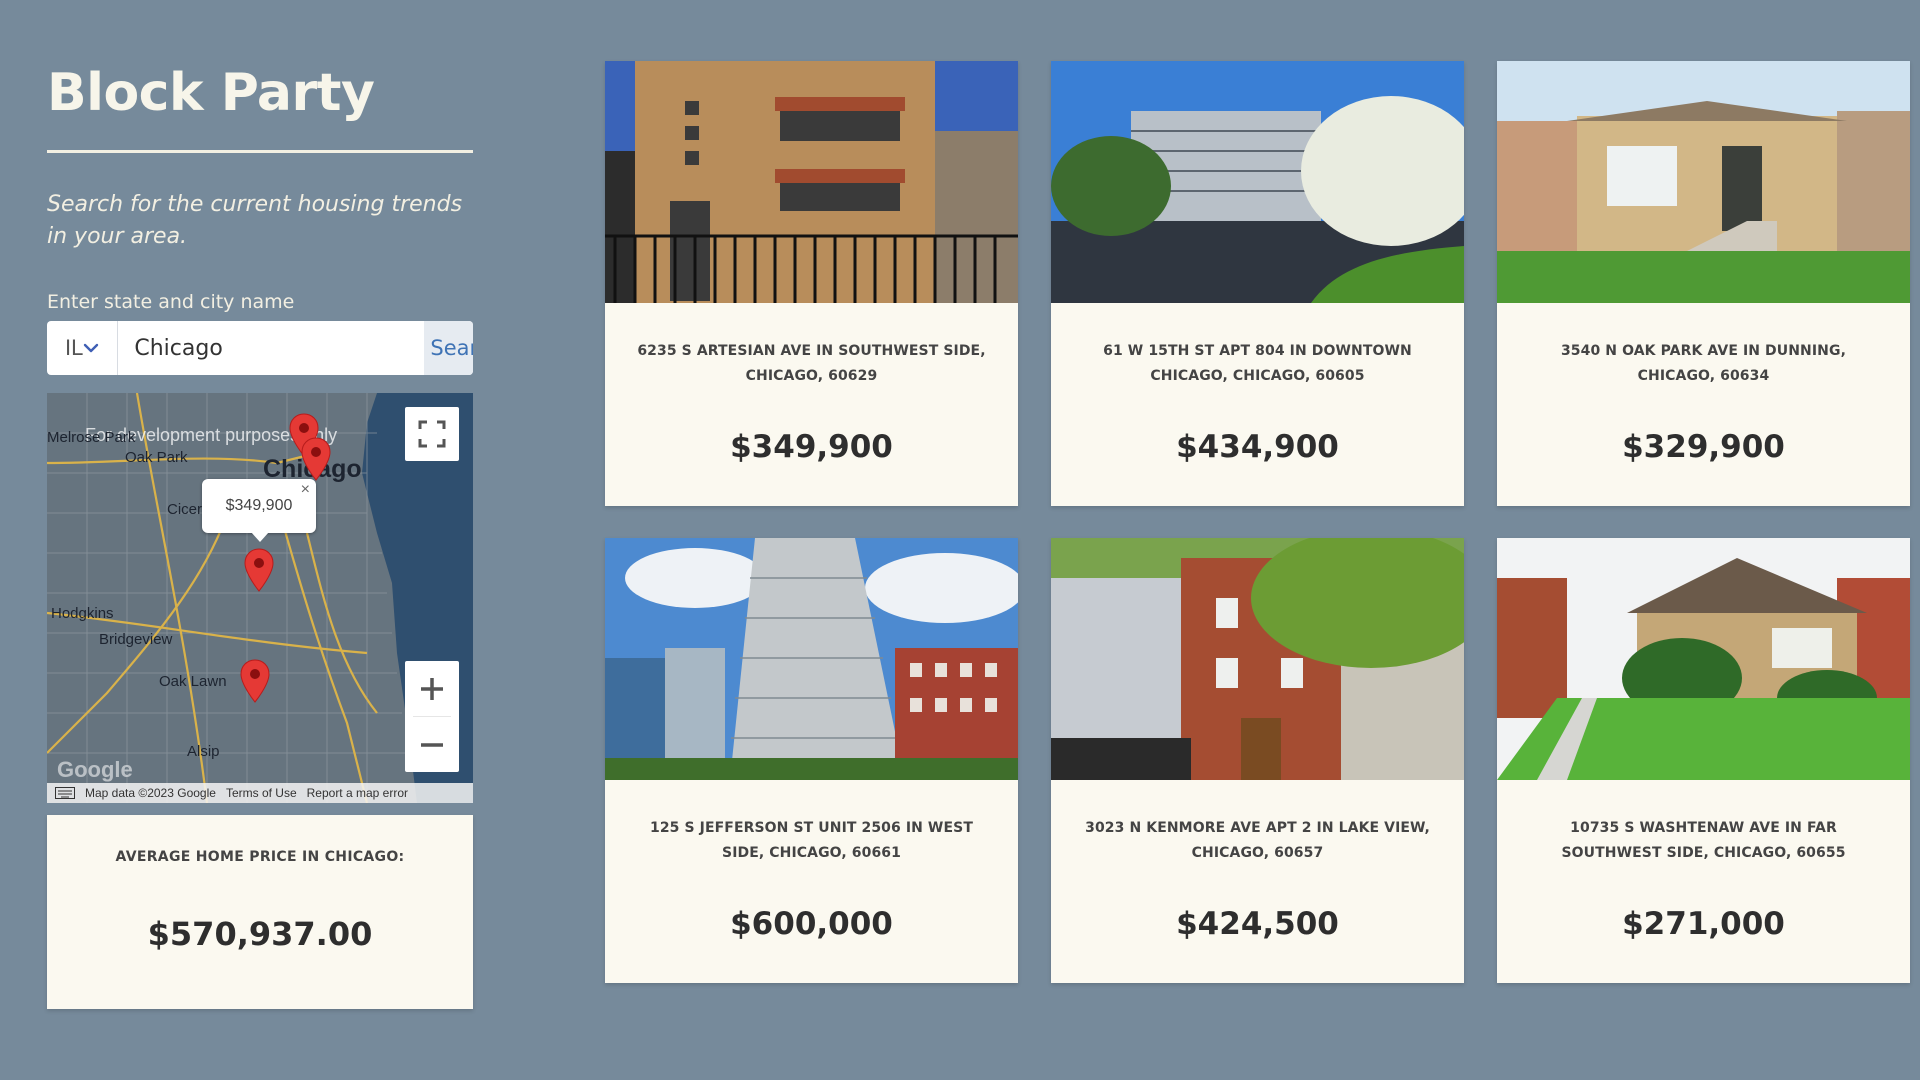  I want to click on state-value: IL, so click(74, 347).